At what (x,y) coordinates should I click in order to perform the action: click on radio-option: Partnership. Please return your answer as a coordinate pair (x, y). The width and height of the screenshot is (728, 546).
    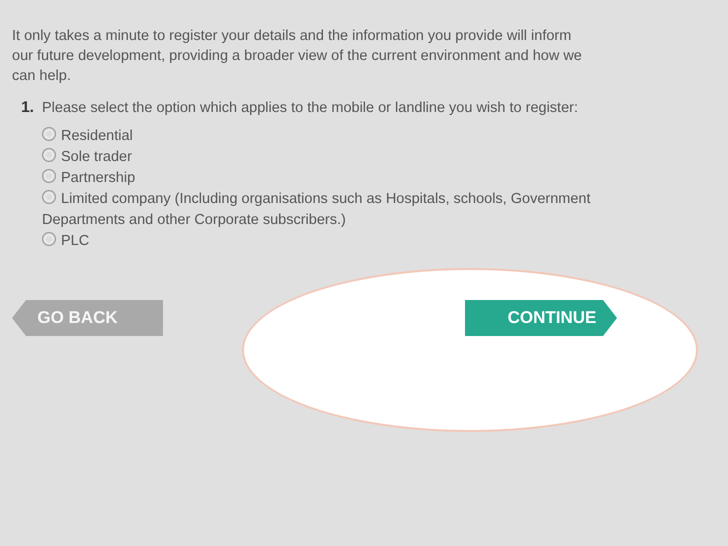
    Looking at the image, I should click on (89, 178).